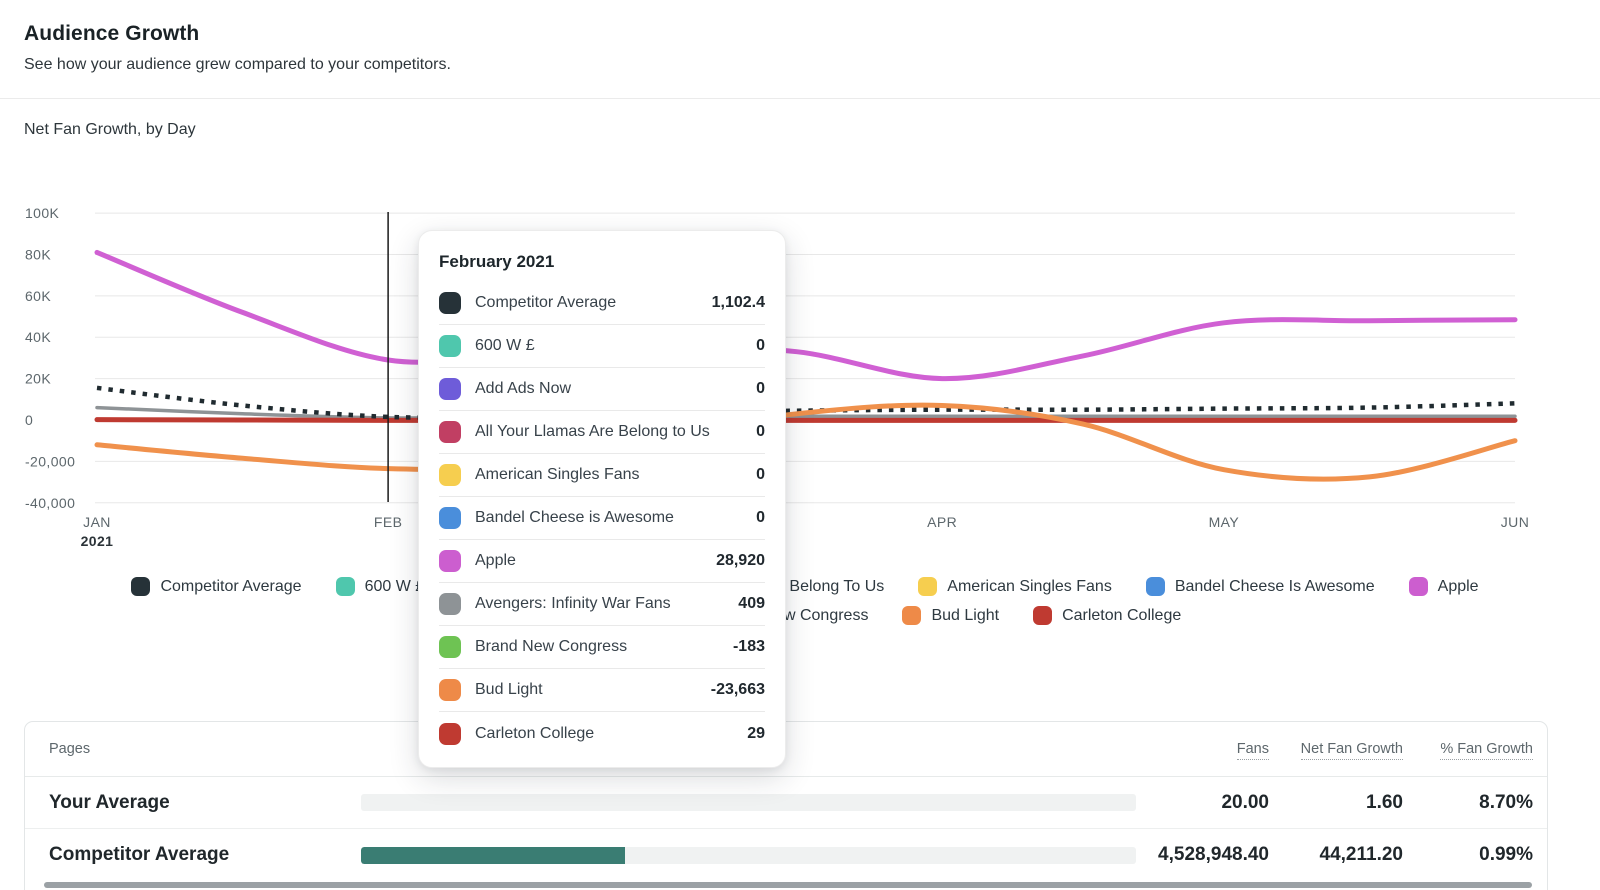 The image size is (1600, 890). What do you see at coordinates (70, 749) in the screenshot?
I see `pages-column-header: Pages` at bounding box center [70, 749].